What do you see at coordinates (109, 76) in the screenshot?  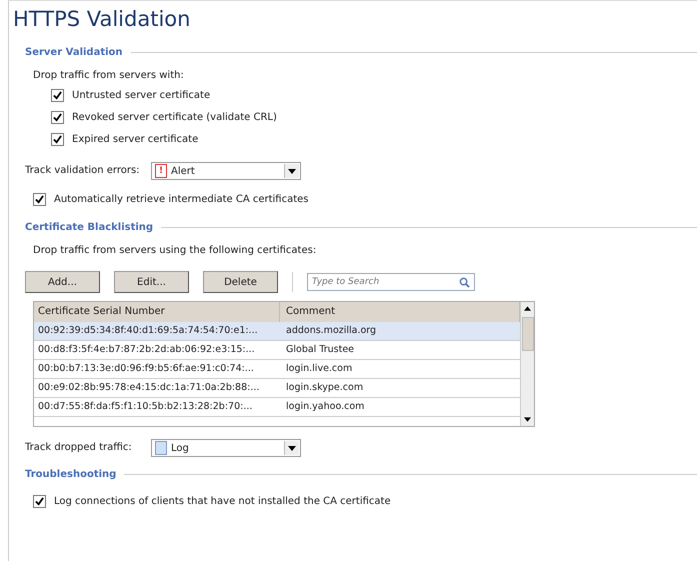 I see `description-text: Drop traffic from servers with:` at bounding box center [109, 76].